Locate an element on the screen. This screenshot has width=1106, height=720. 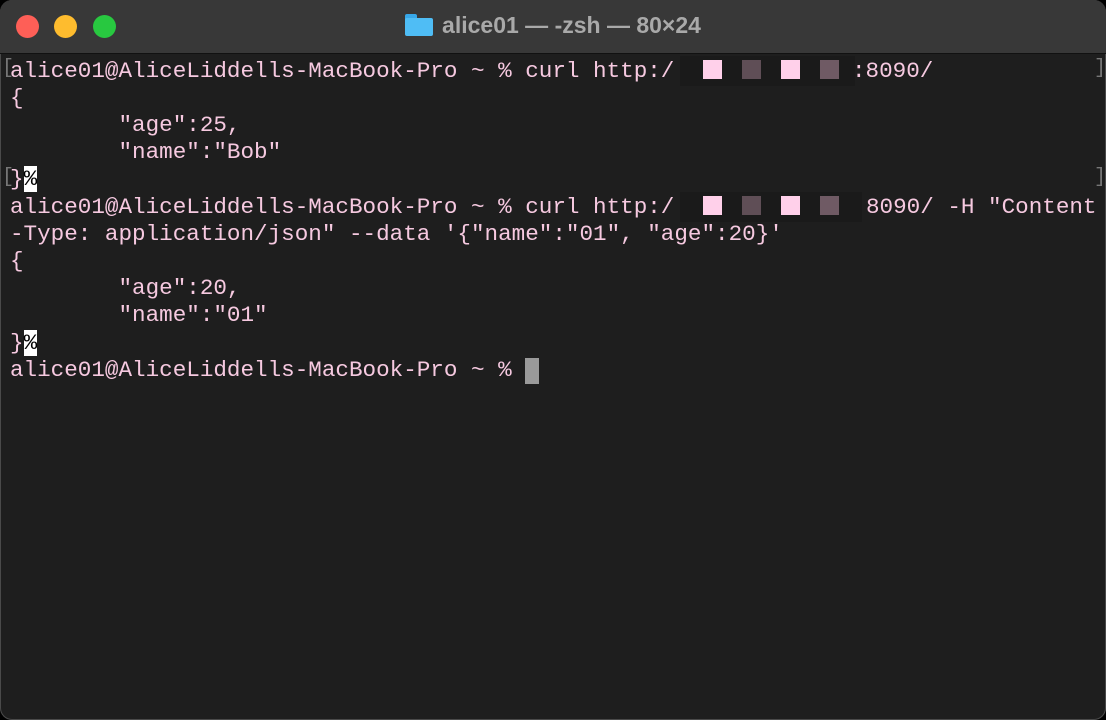
terminal-line: "age":25, is located at coordinates (125, 125).